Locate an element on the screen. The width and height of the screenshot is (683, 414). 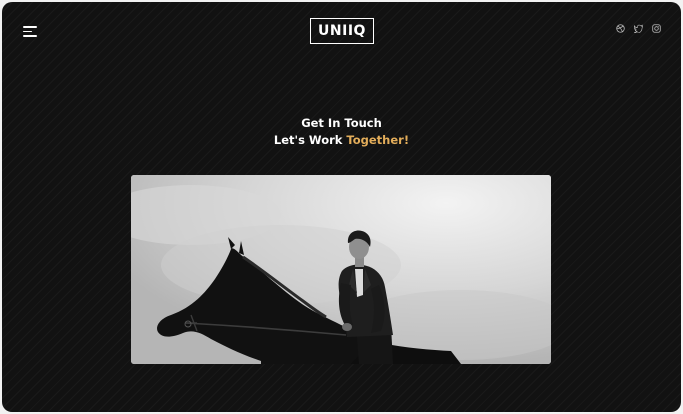
logo-text: UNIIQ is located at coordinates (342, 31).